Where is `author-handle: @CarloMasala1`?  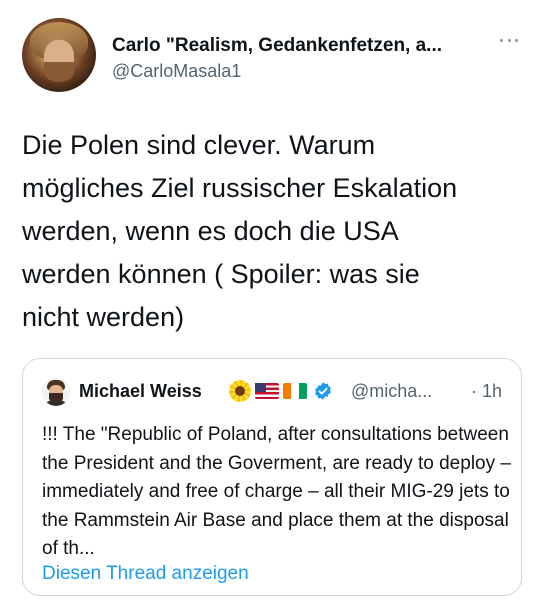
author-handle: @CarloMasala1 is located at coordinates (176, 71).